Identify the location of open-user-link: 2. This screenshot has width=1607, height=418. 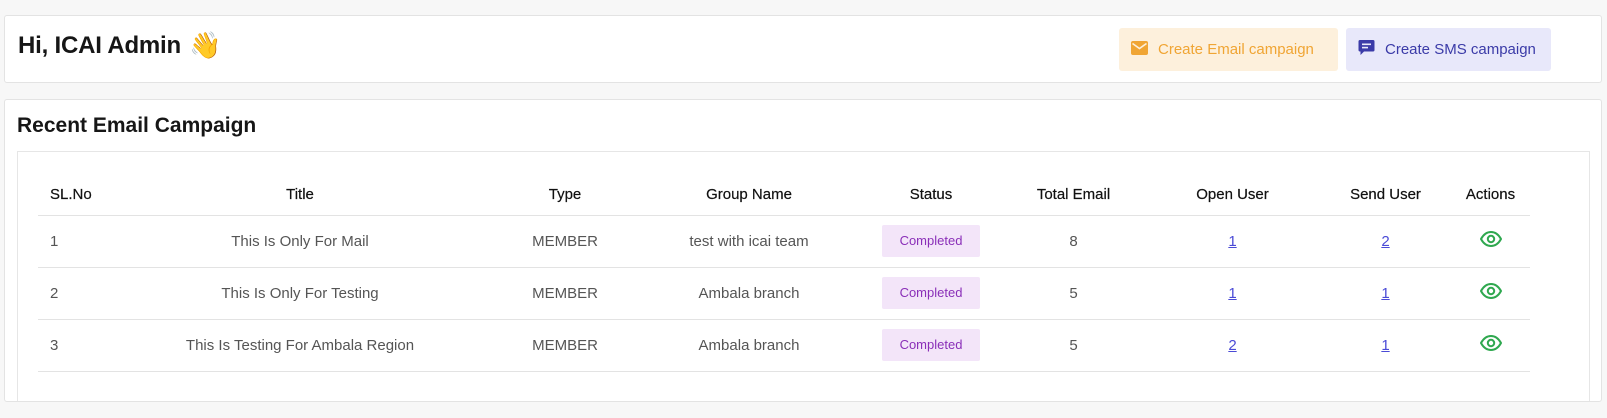
(1232, 345).